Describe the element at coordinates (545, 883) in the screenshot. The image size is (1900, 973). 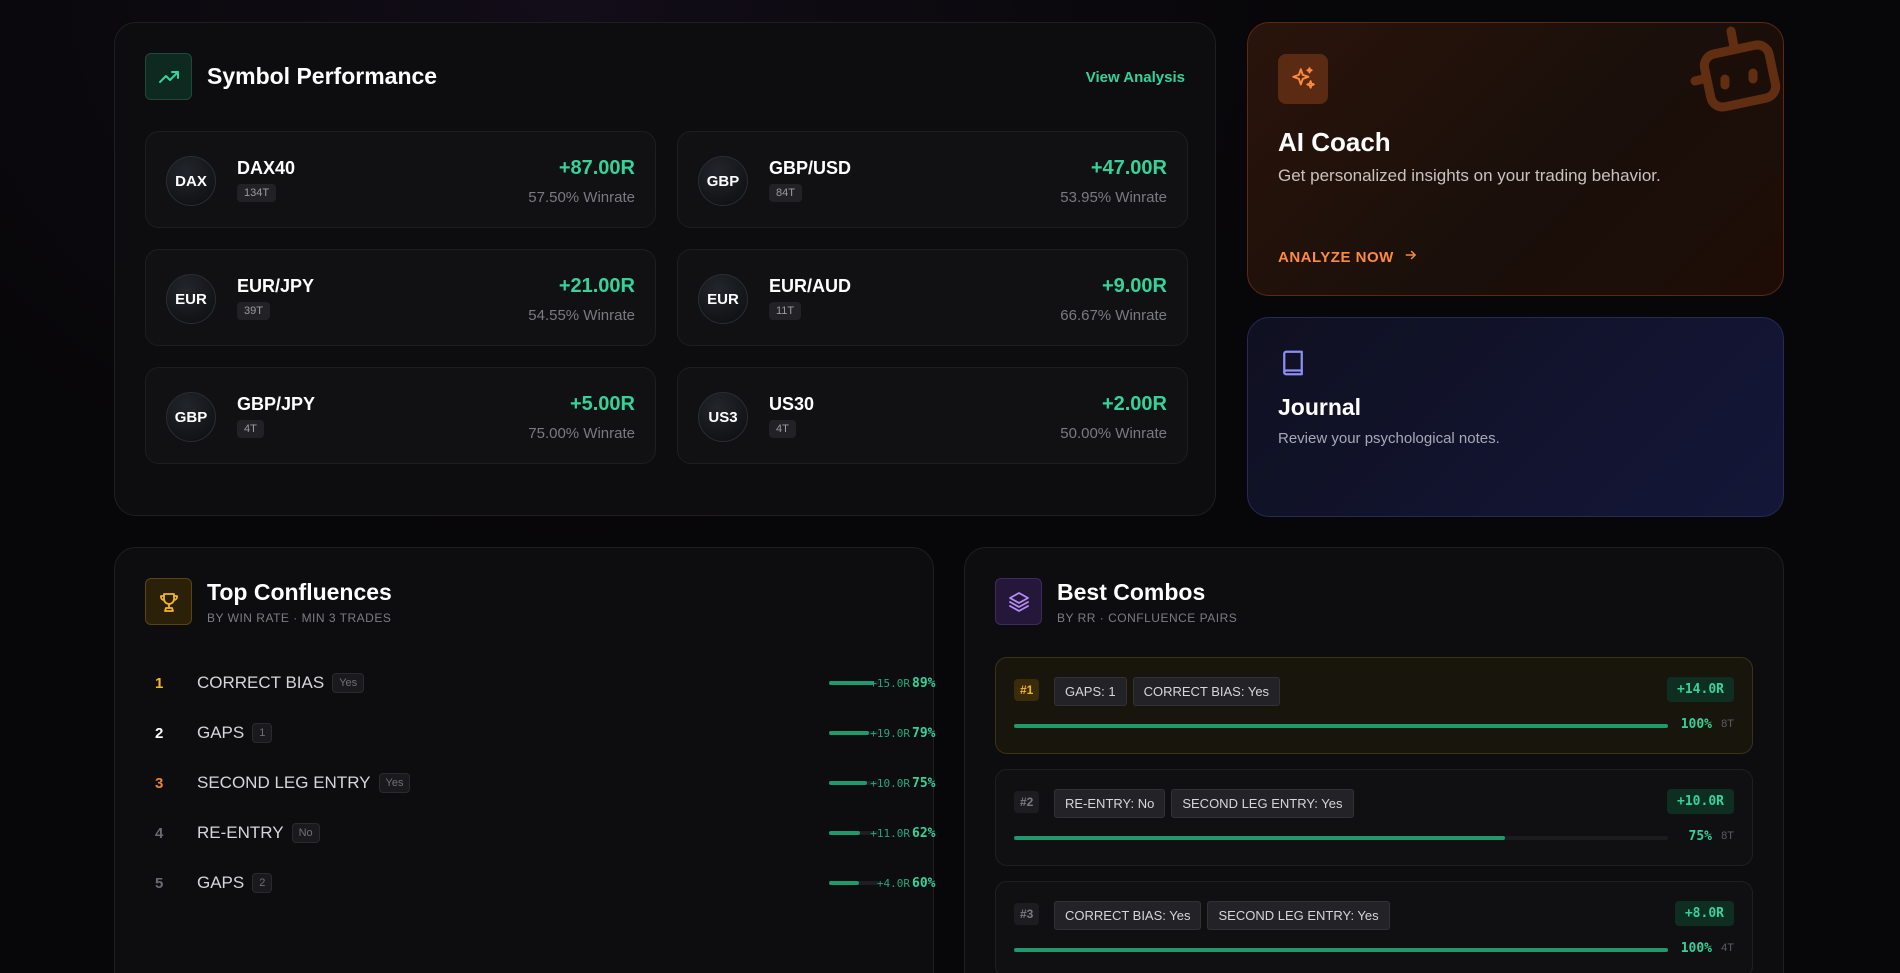
I see `confluence-row: 5 GAPS 2 60% +4.0R` at that location.